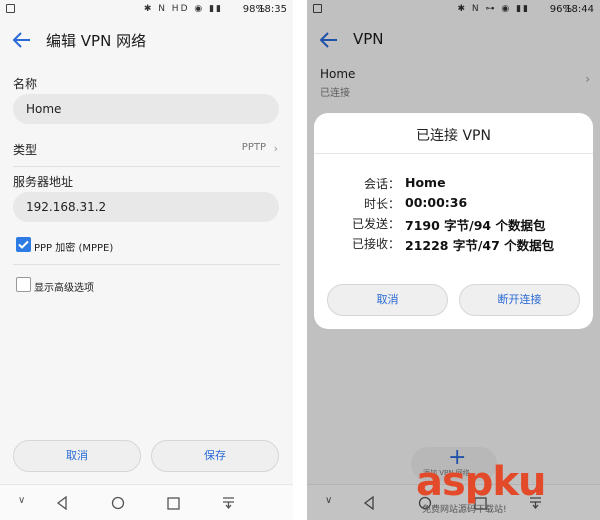  What do you see at coordinates (173, 504) in the screenshot?
I see `nav-recents-icon` at bounding box center [173, 504].